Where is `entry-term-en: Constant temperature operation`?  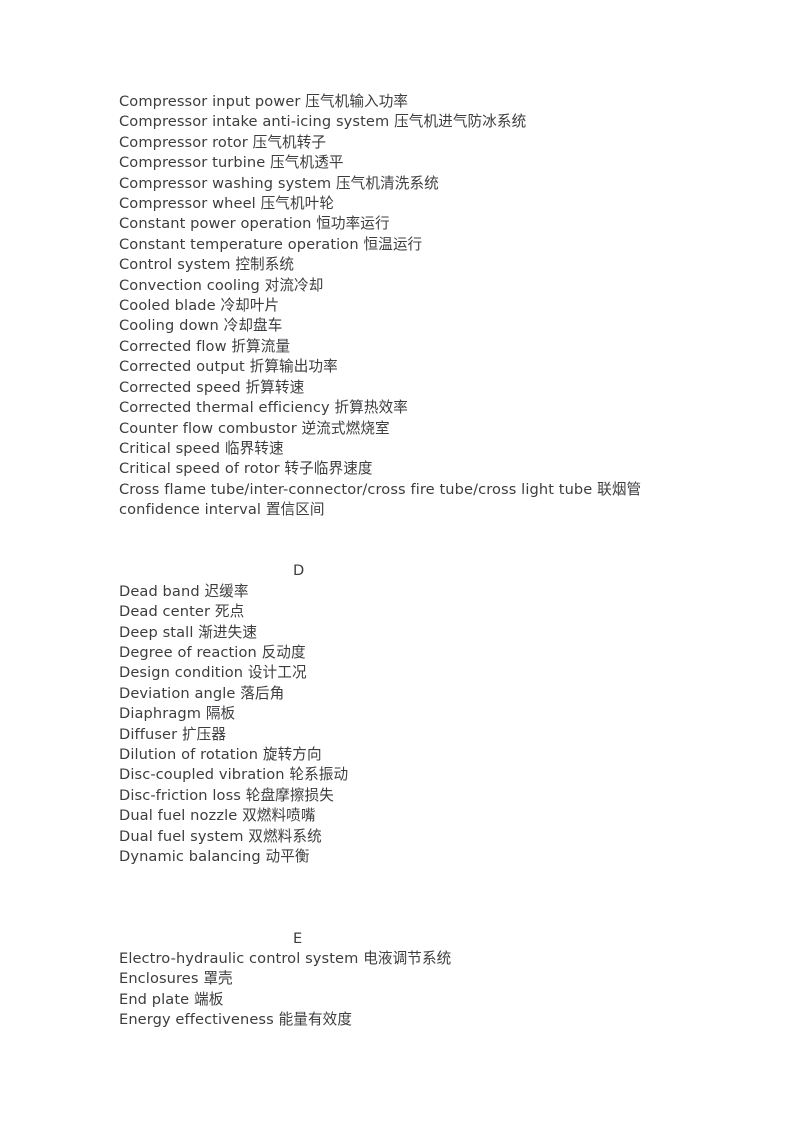 entry-term-en: Constant temperature operation is located at coordinates (239, 244).